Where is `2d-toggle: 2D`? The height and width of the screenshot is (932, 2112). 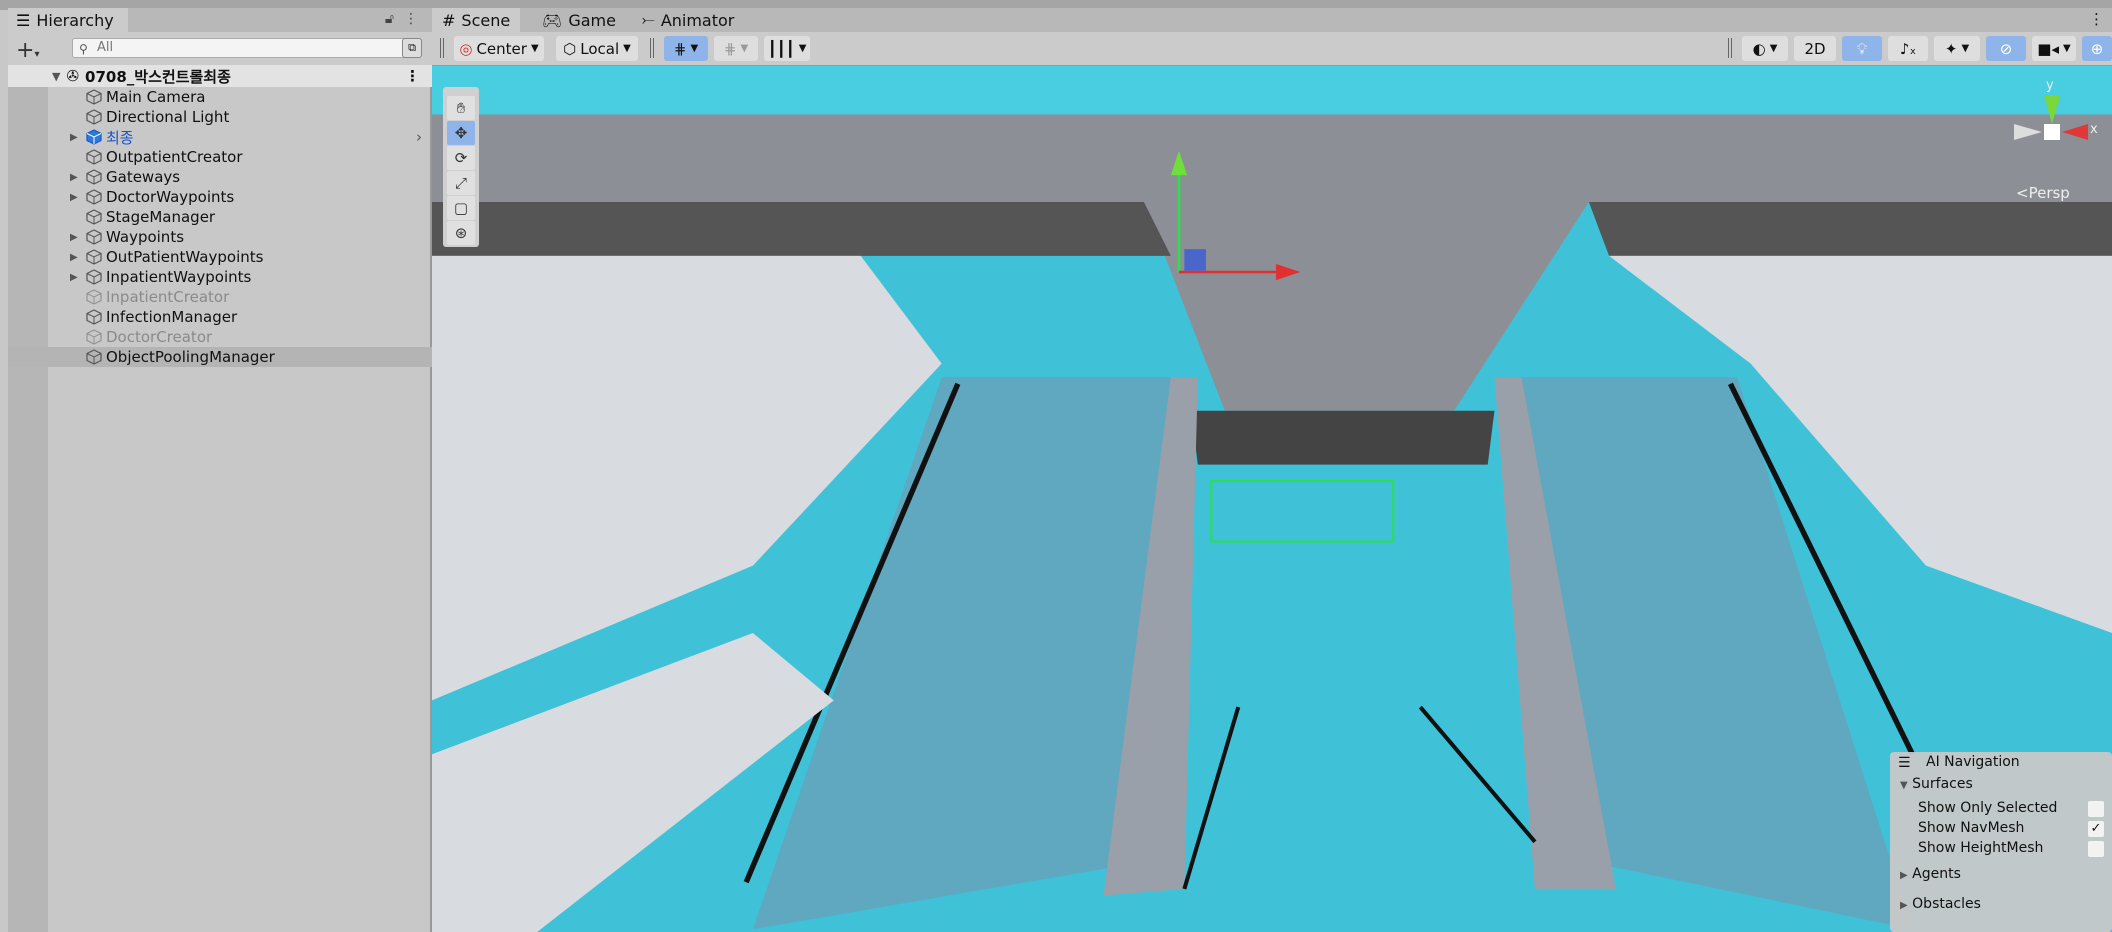 2d-toggle: 2D is located at coordinates (1815, 48).